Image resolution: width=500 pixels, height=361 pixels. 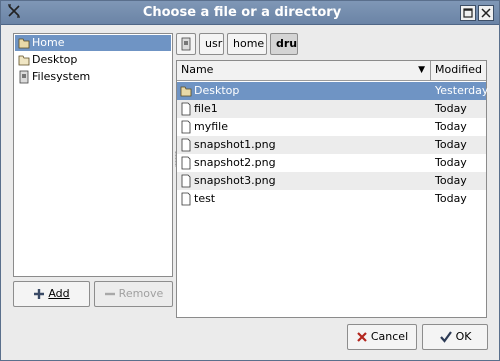 I want to click on close-icon, so click(x=486, y=13).